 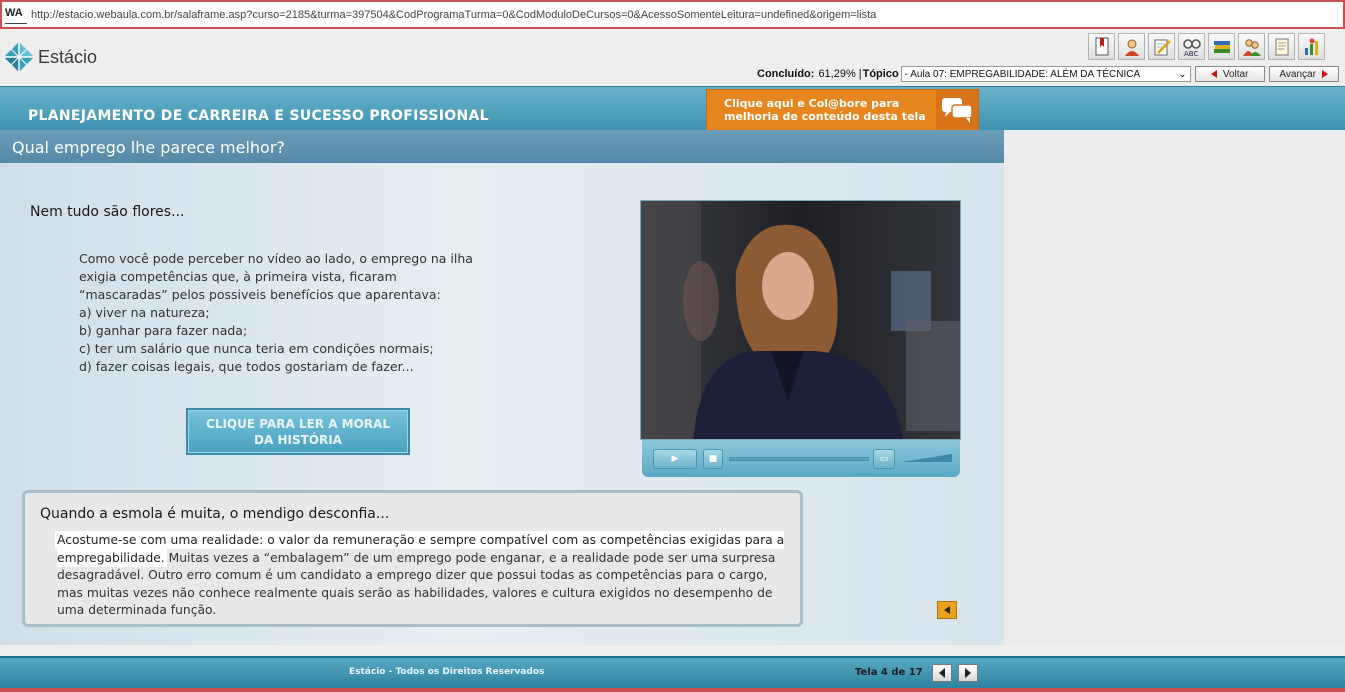 What do you see at coordinates (1191, 53) in the screenshot?
I see `svg-text: ABC` at bounding box center [1191, 53].